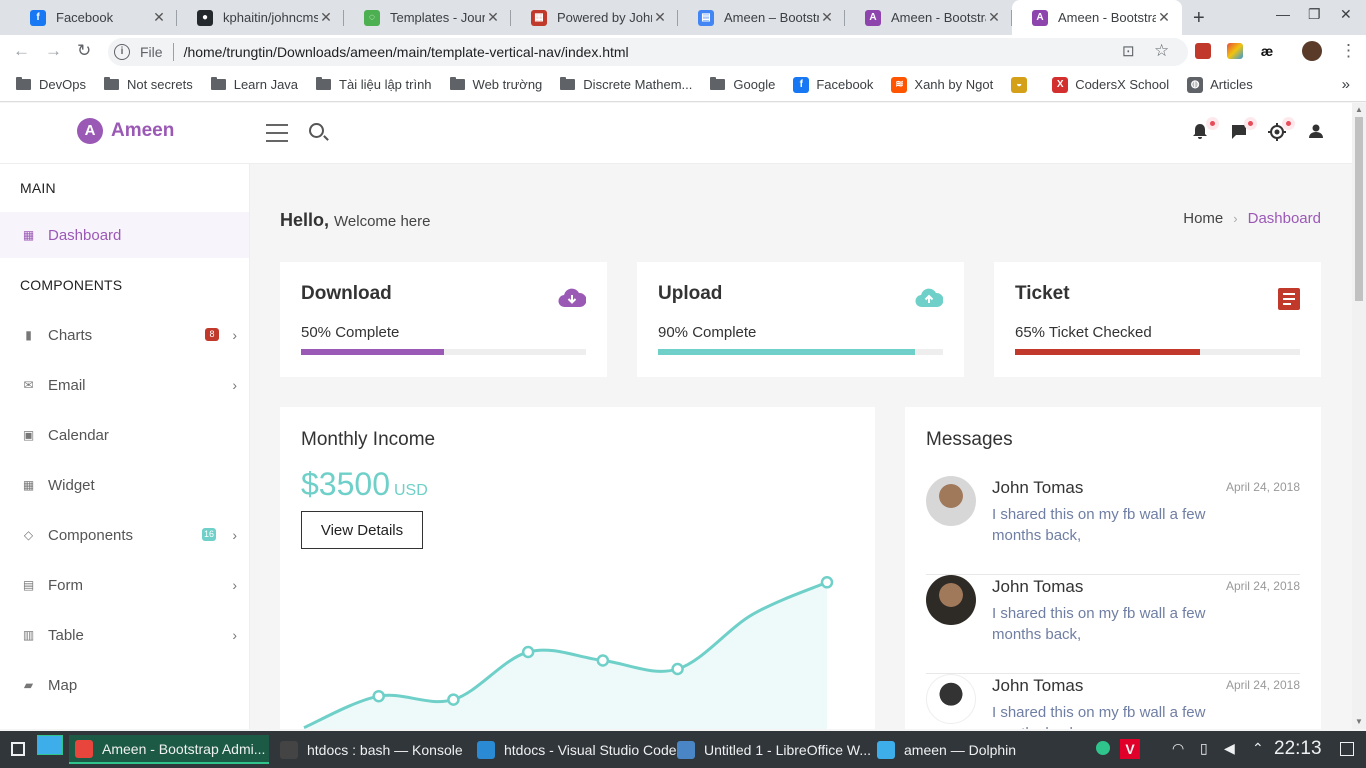 This screenshot has width=1366, height=768. I want to click on sidebar-item-widget: ▦ Widget, so click(124, 485).